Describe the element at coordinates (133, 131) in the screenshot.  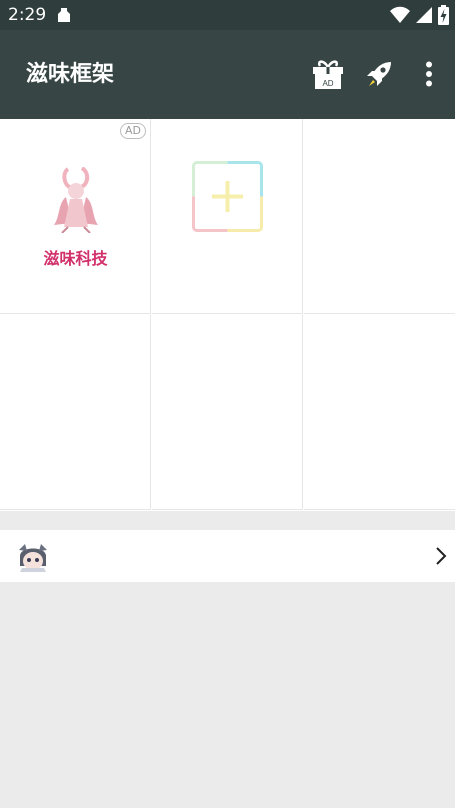
I see `ad-badge: AD` at that location.